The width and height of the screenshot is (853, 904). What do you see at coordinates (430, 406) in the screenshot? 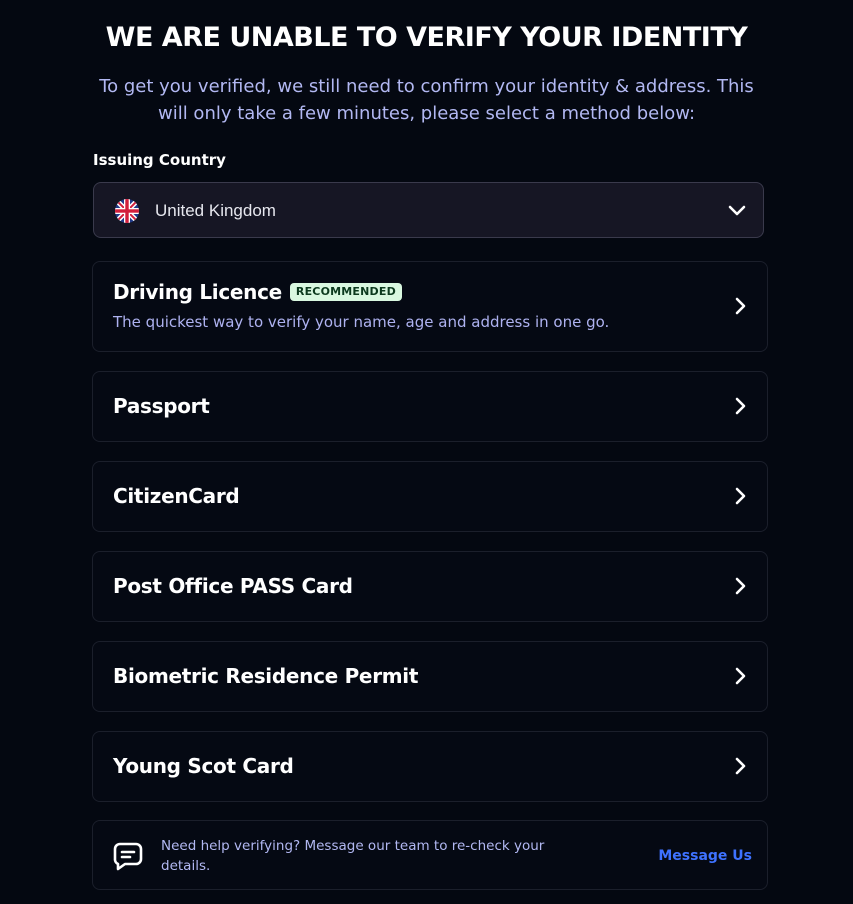
I see `method-passport: Passport` at bounding box center [430, 406].